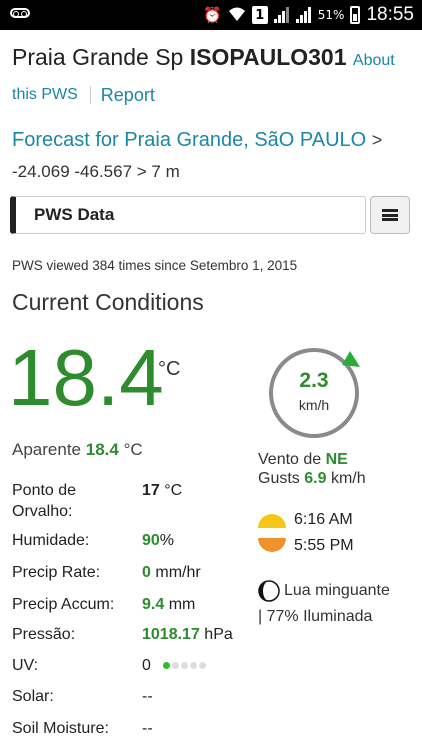  Describe the element at coordinates (281, 15) in the screenshot. I see `signal-icon` at that location.